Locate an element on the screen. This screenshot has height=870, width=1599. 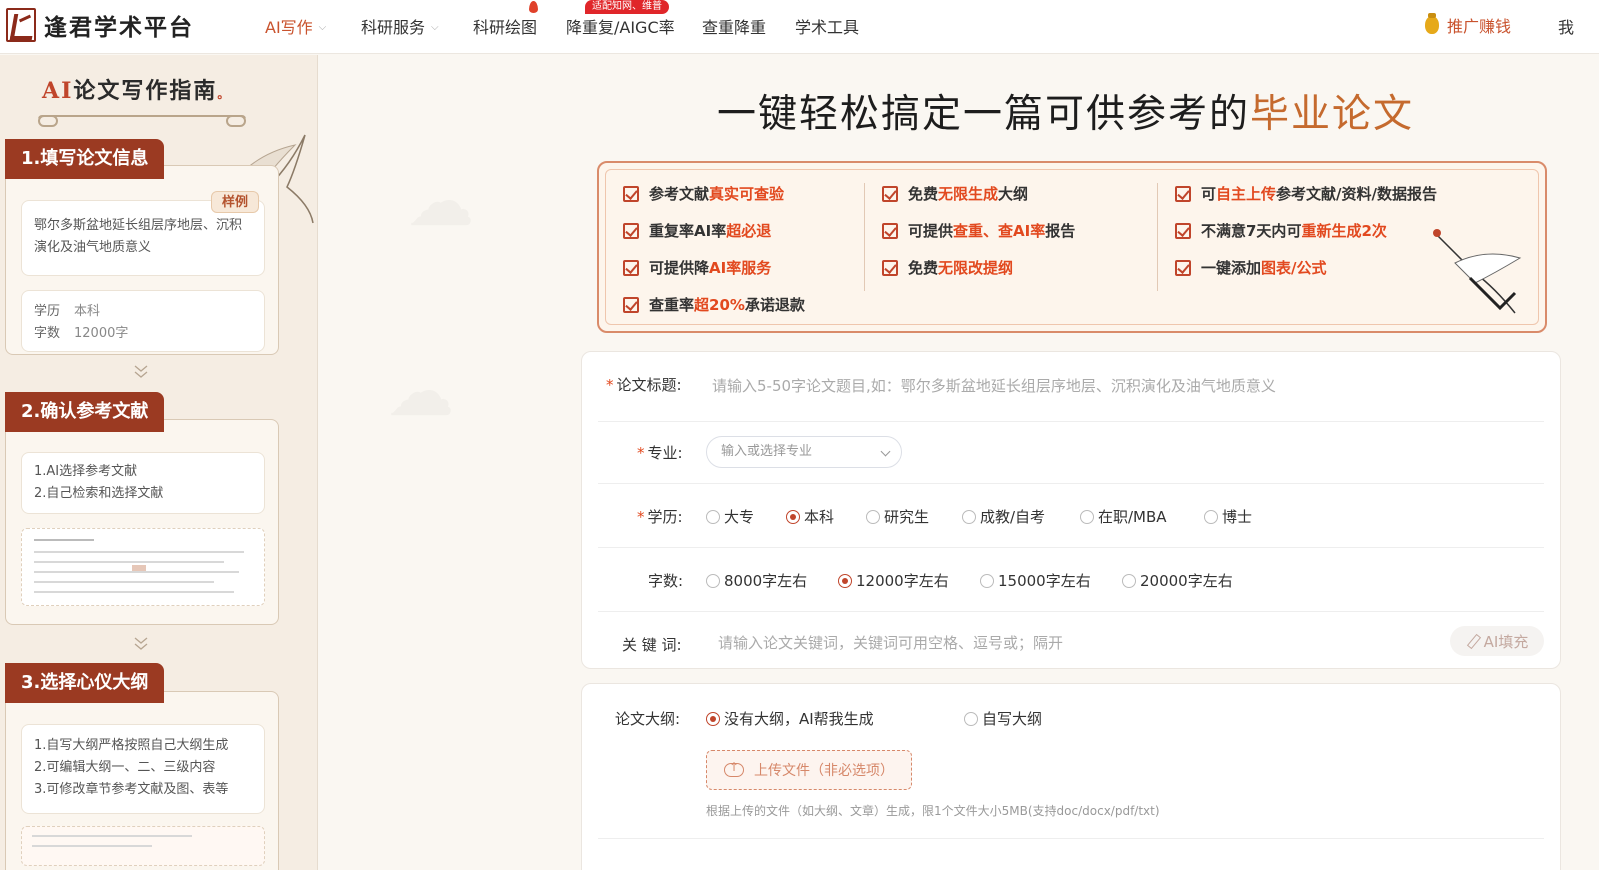
benefit-text: 免费 is located at coordinates (923, 268).